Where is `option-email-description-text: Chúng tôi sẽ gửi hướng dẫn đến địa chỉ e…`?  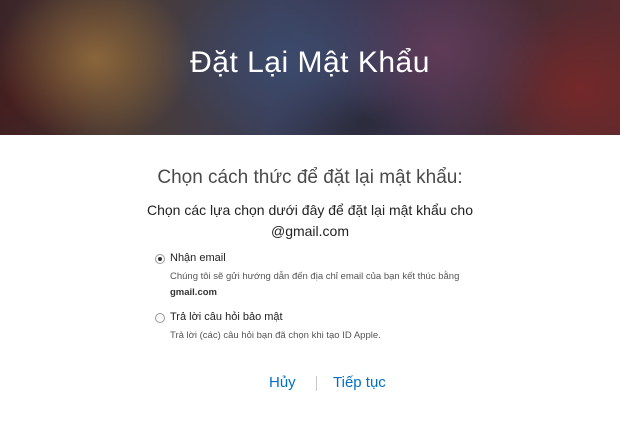
option-email-description-text: Chúng tôi sẽ gửi hướng dẫn đến địa chỉ e… is located at coordinates (315, 276).